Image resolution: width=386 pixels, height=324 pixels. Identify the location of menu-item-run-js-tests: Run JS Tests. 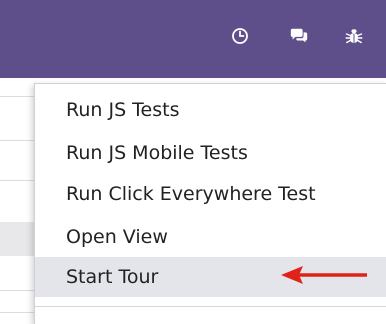
(210, 110).